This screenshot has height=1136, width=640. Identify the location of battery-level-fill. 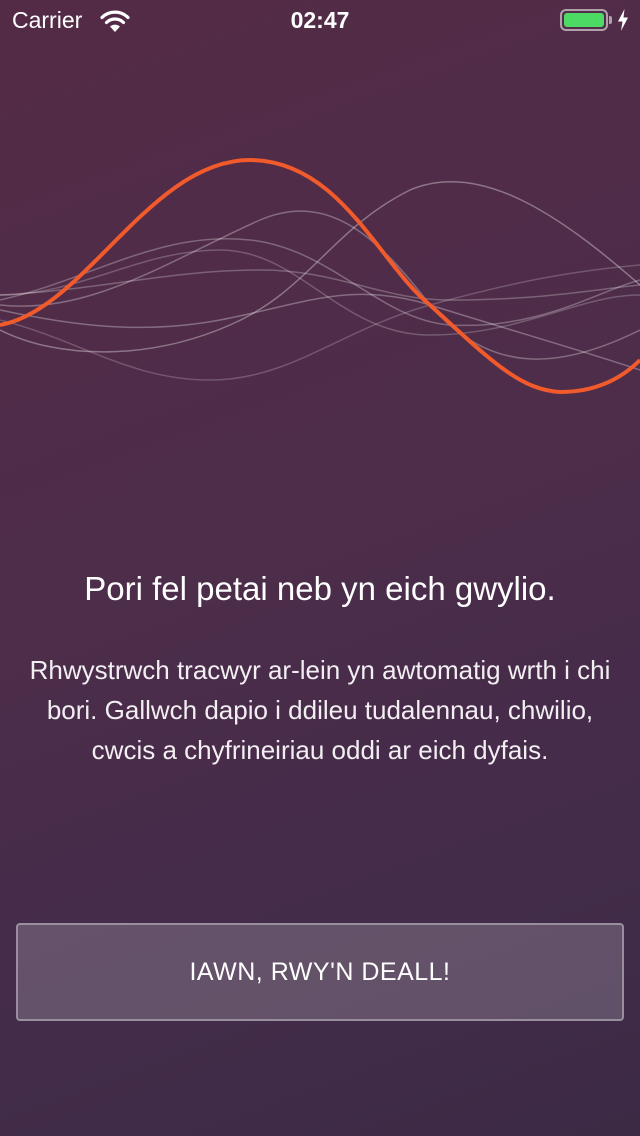
(584, 20).